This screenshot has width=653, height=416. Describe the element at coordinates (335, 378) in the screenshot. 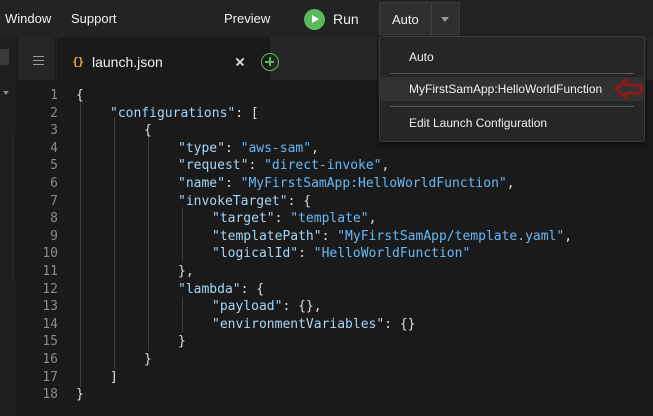

I see `code-line: 17]` at that location.